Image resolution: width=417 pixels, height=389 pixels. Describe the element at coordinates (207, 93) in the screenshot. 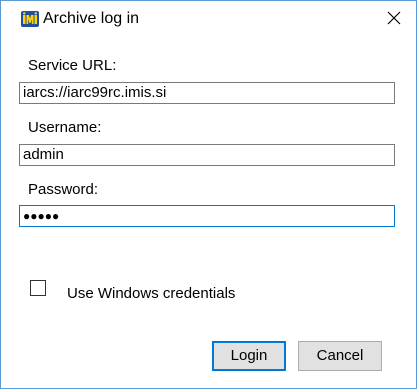

I see `service-url-input: iarcs://iarc99rc.imis.si` at that location.